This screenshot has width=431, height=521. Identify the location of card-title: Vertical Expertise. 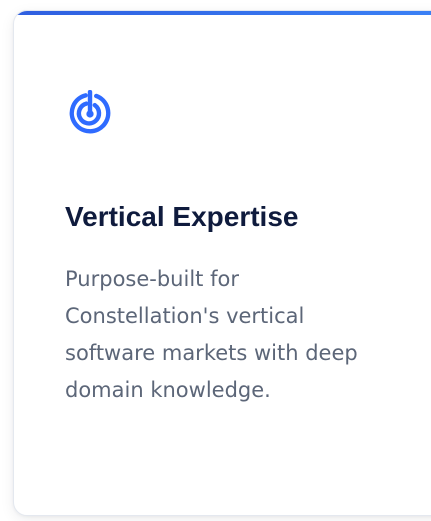
(182, 216).